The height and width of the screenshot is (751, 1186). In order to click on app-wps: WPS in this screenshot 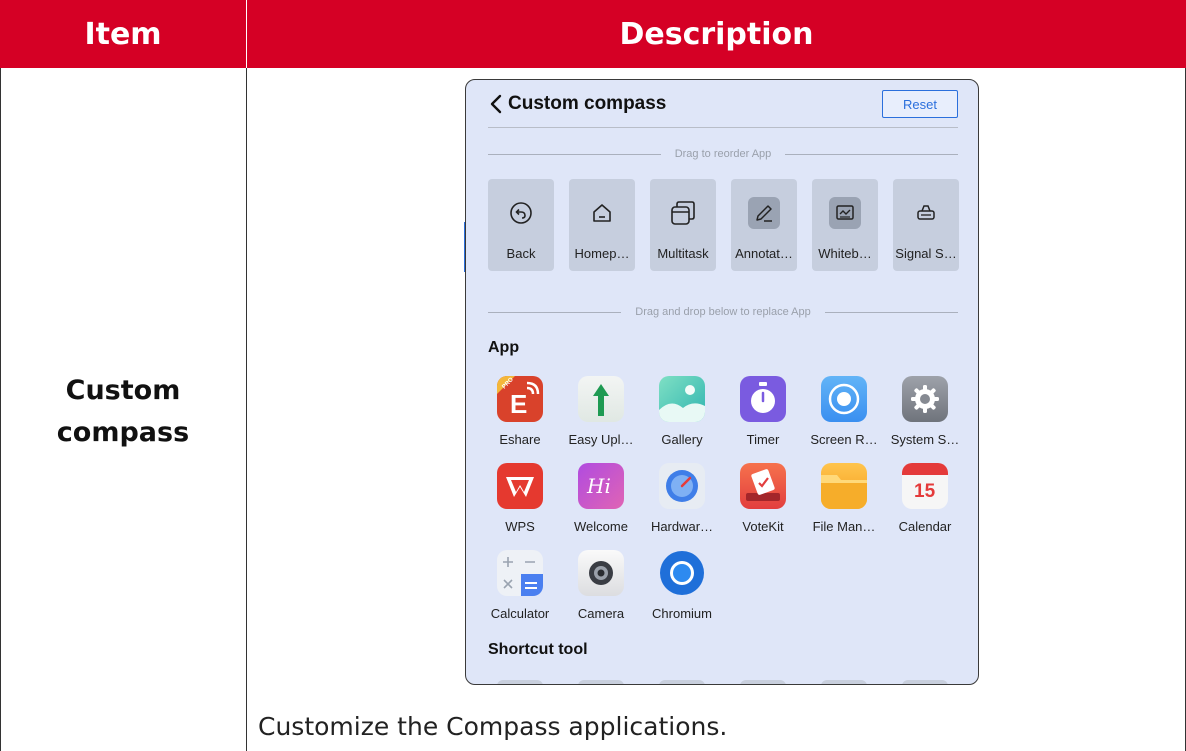, I will do `click(520, 503)`.